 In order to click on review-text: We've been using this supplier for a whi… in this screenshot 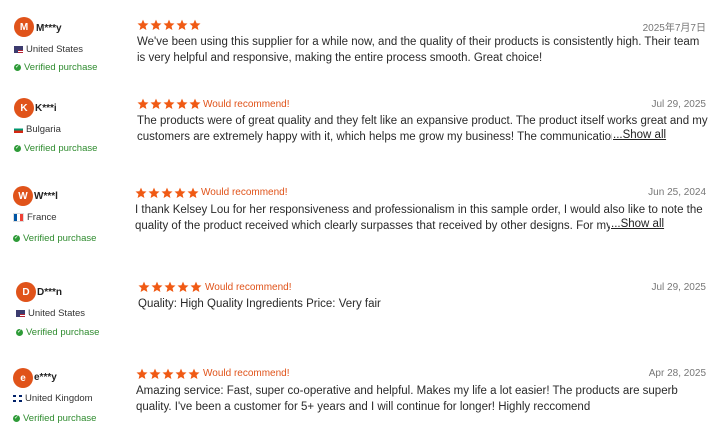, I will do `click(418, 50)`.